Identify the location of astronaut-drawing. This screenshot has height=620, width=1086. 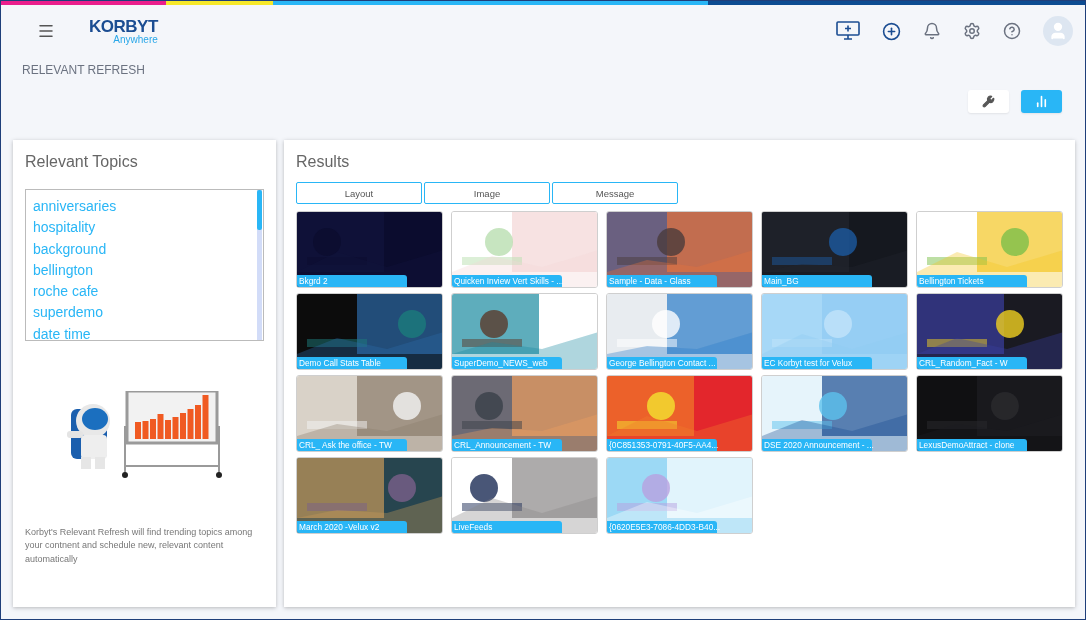
(88, 436).